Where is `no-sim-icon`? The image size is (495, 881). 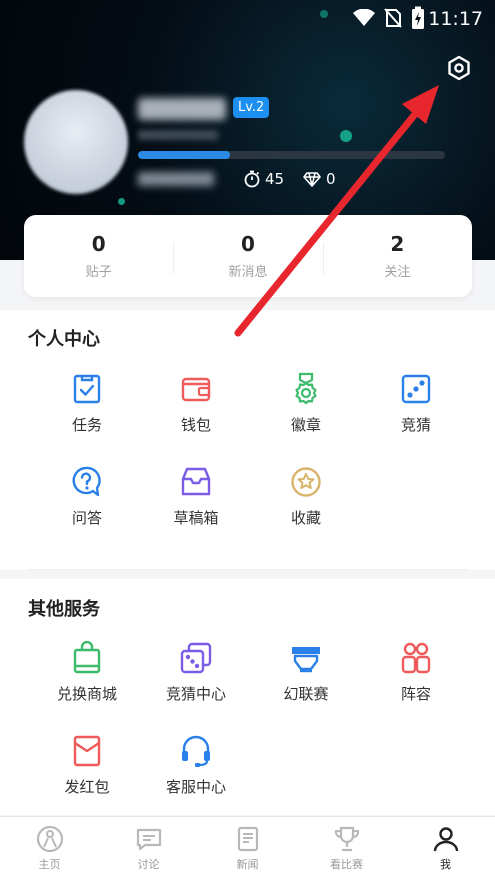
no-sim-icon is located at coordinates (393, 18).